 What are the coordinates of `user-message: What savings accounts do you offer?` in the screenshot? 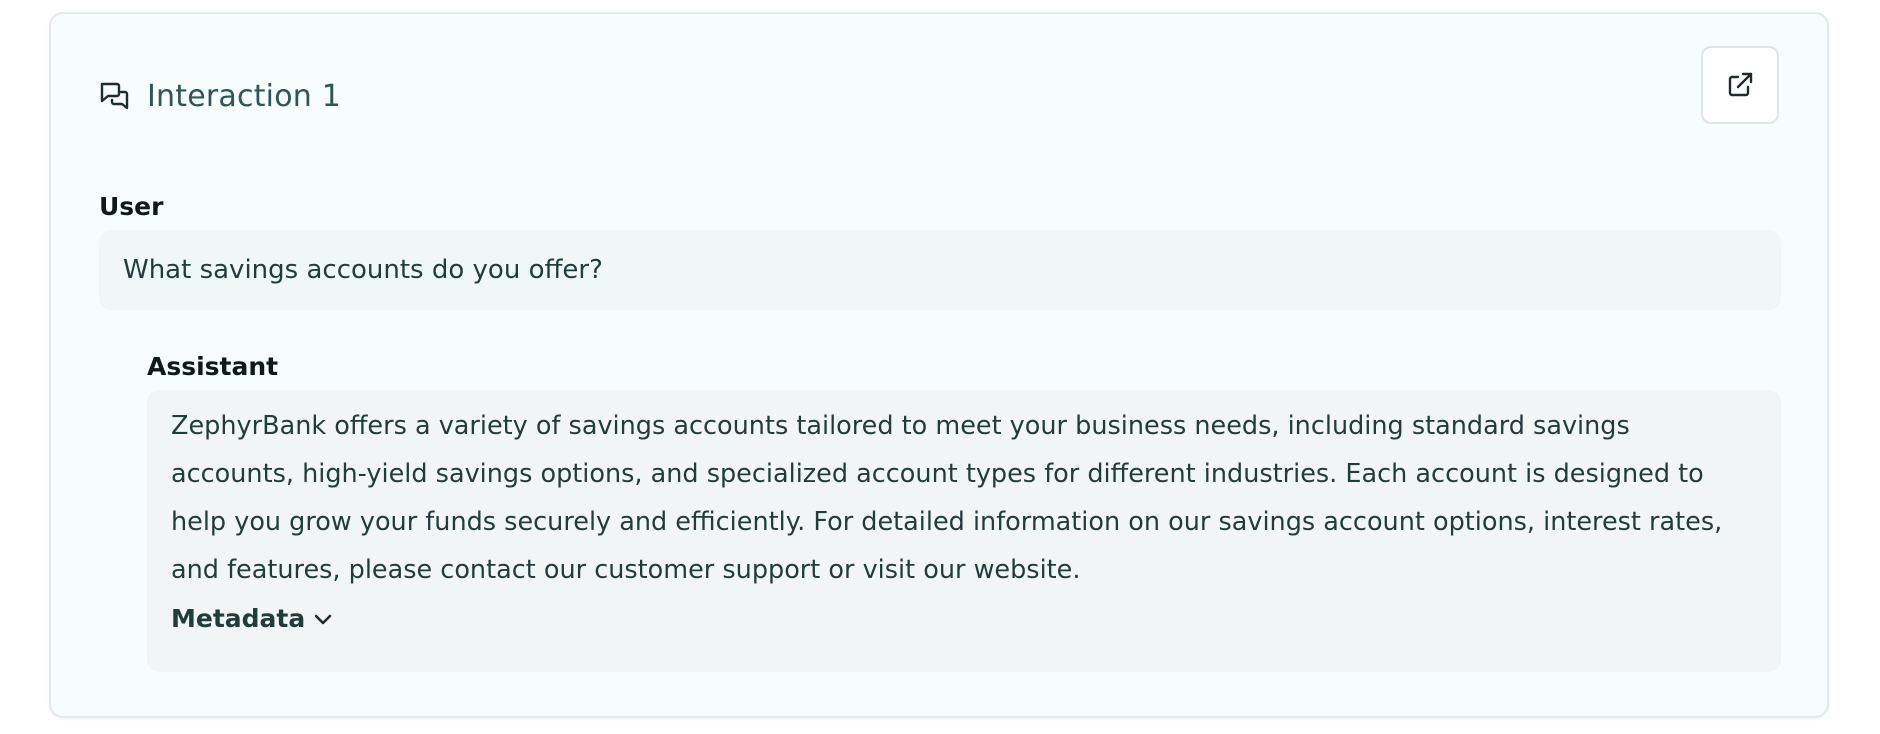 It's located at (940, 270).